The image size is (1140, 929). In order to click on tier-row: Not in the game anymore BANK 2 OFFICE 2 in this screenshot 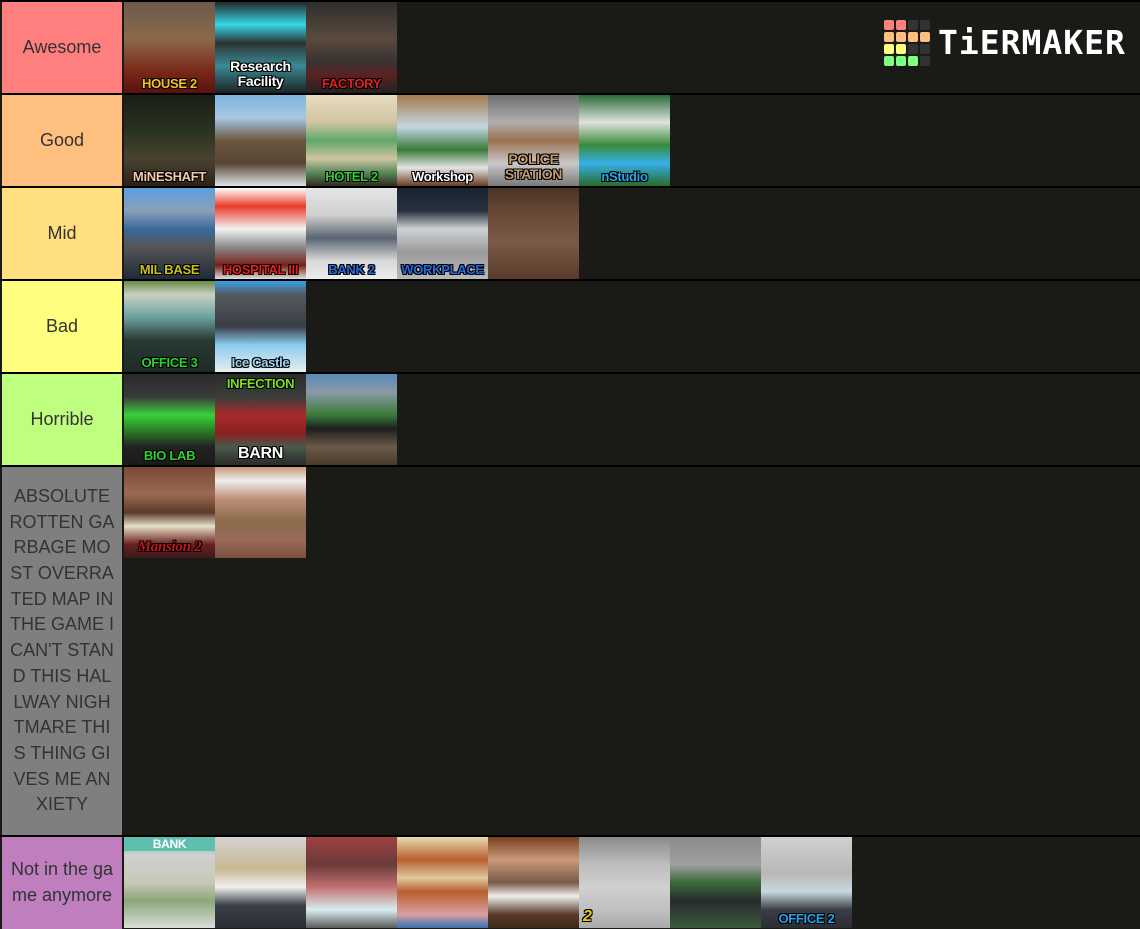, I will do `click(570, 883)`.